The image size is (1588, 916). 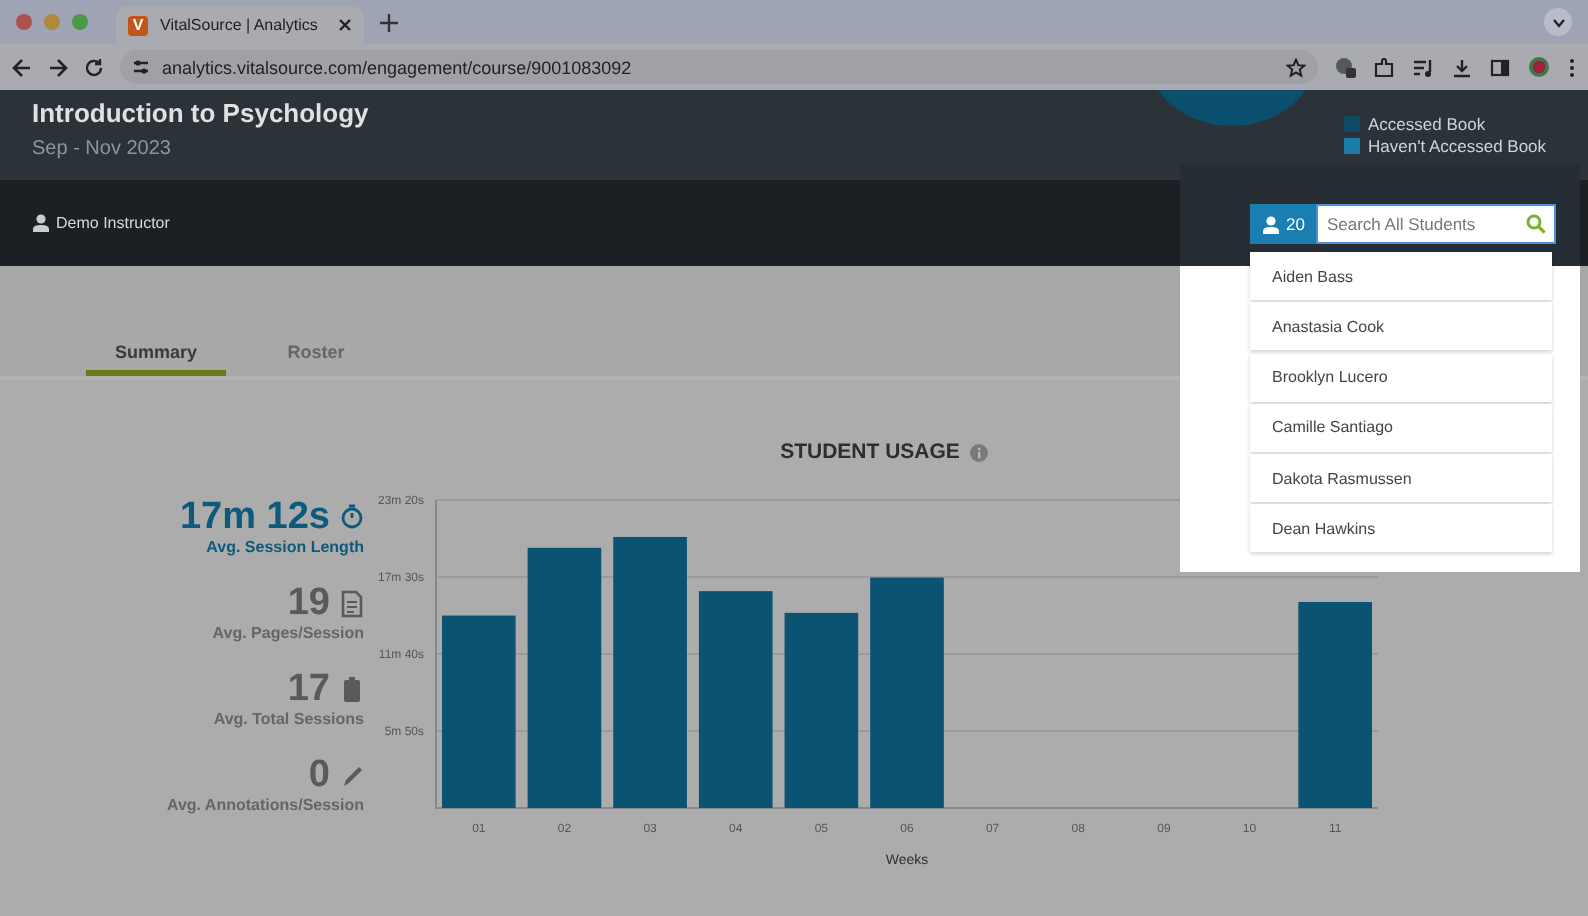 What do you see at coordinates (1283, 224) in the screenshot?
I see `student-count-button: 20` at bounding box center [1283, 224].